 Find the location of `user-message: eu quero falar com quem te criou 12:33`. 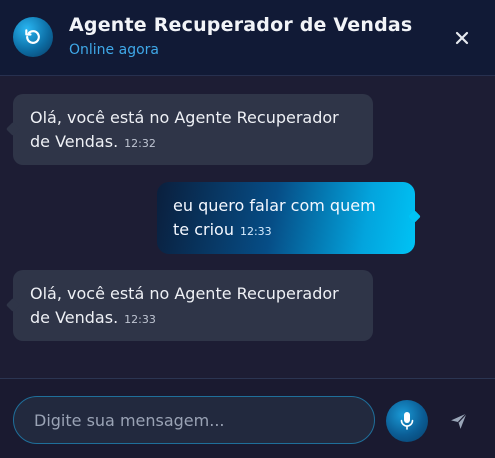

user-message: eu quero falar com quem te criou 12:33 is located at coordinates (286, 218).